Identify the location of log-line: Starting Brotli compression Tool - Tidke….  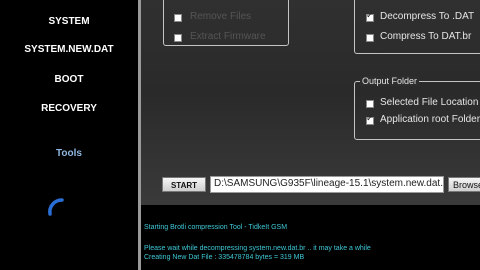
(216, 227).